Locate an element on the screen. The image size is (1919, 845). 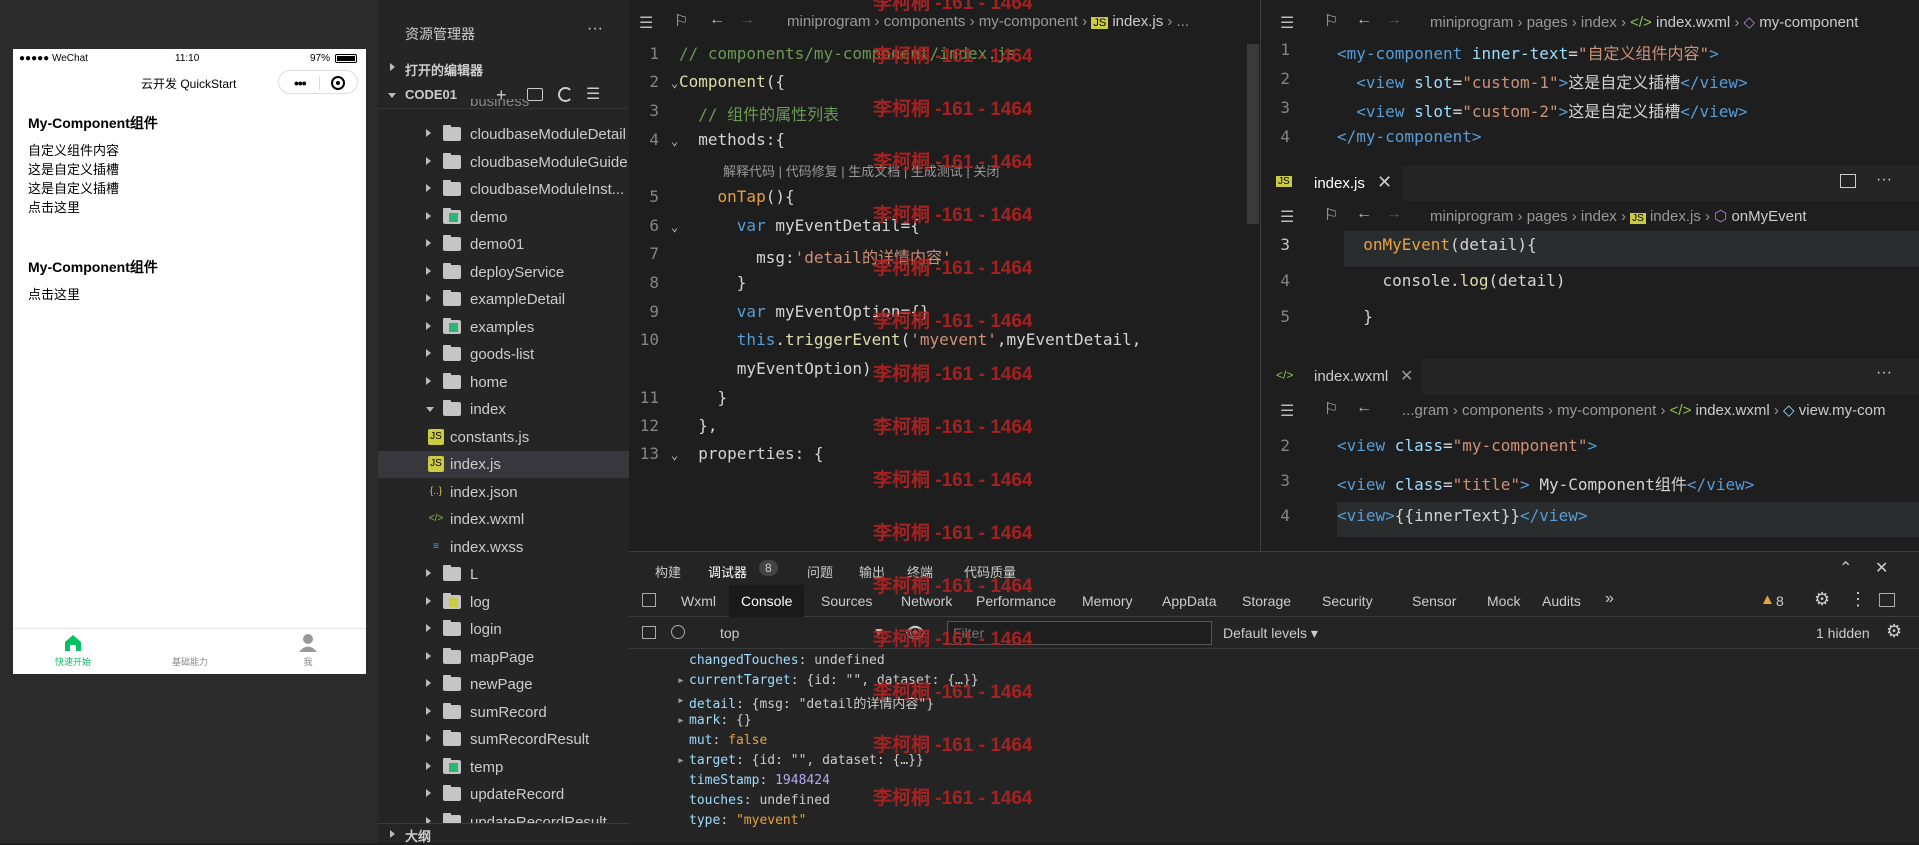
folder-item: goods-list is located at coordinates (503, 354).